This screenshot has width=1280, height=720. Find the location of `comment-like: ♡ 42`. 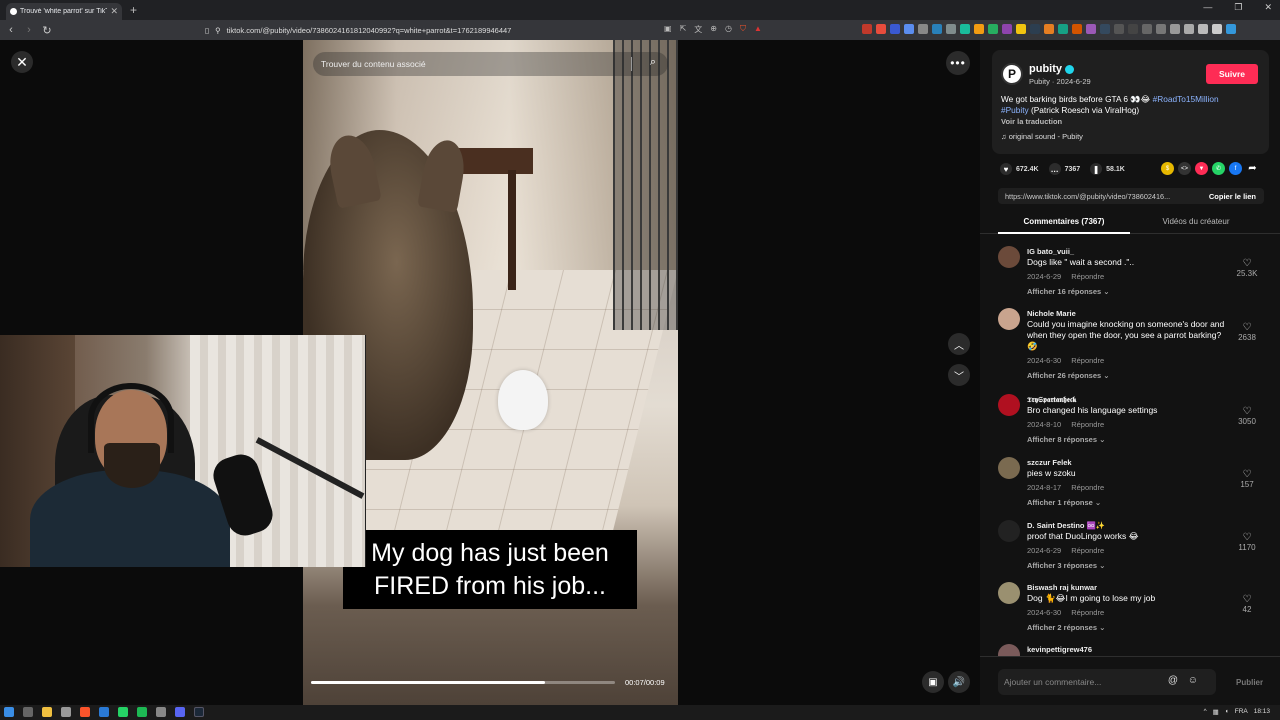

comment-like: ♡ 42 is located at coordinates (1247, 604).